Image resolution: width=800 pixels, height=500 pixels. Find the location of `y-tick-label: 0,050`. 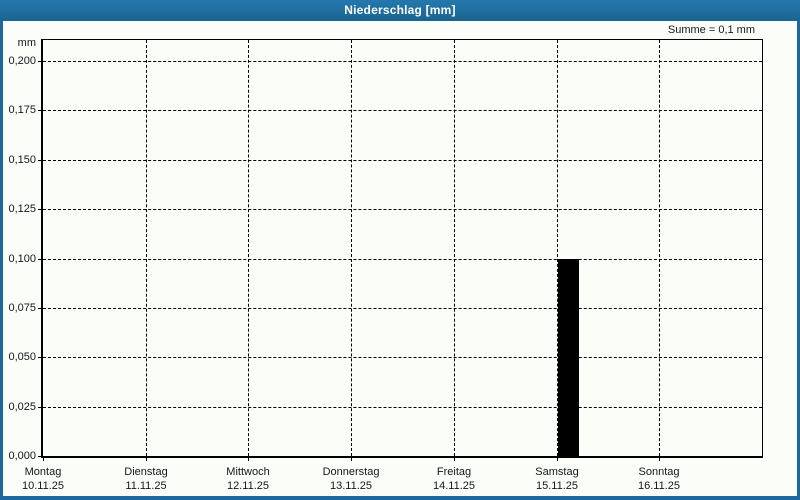

y-tick-label: 0,050 is located at coordinates (22, 357).